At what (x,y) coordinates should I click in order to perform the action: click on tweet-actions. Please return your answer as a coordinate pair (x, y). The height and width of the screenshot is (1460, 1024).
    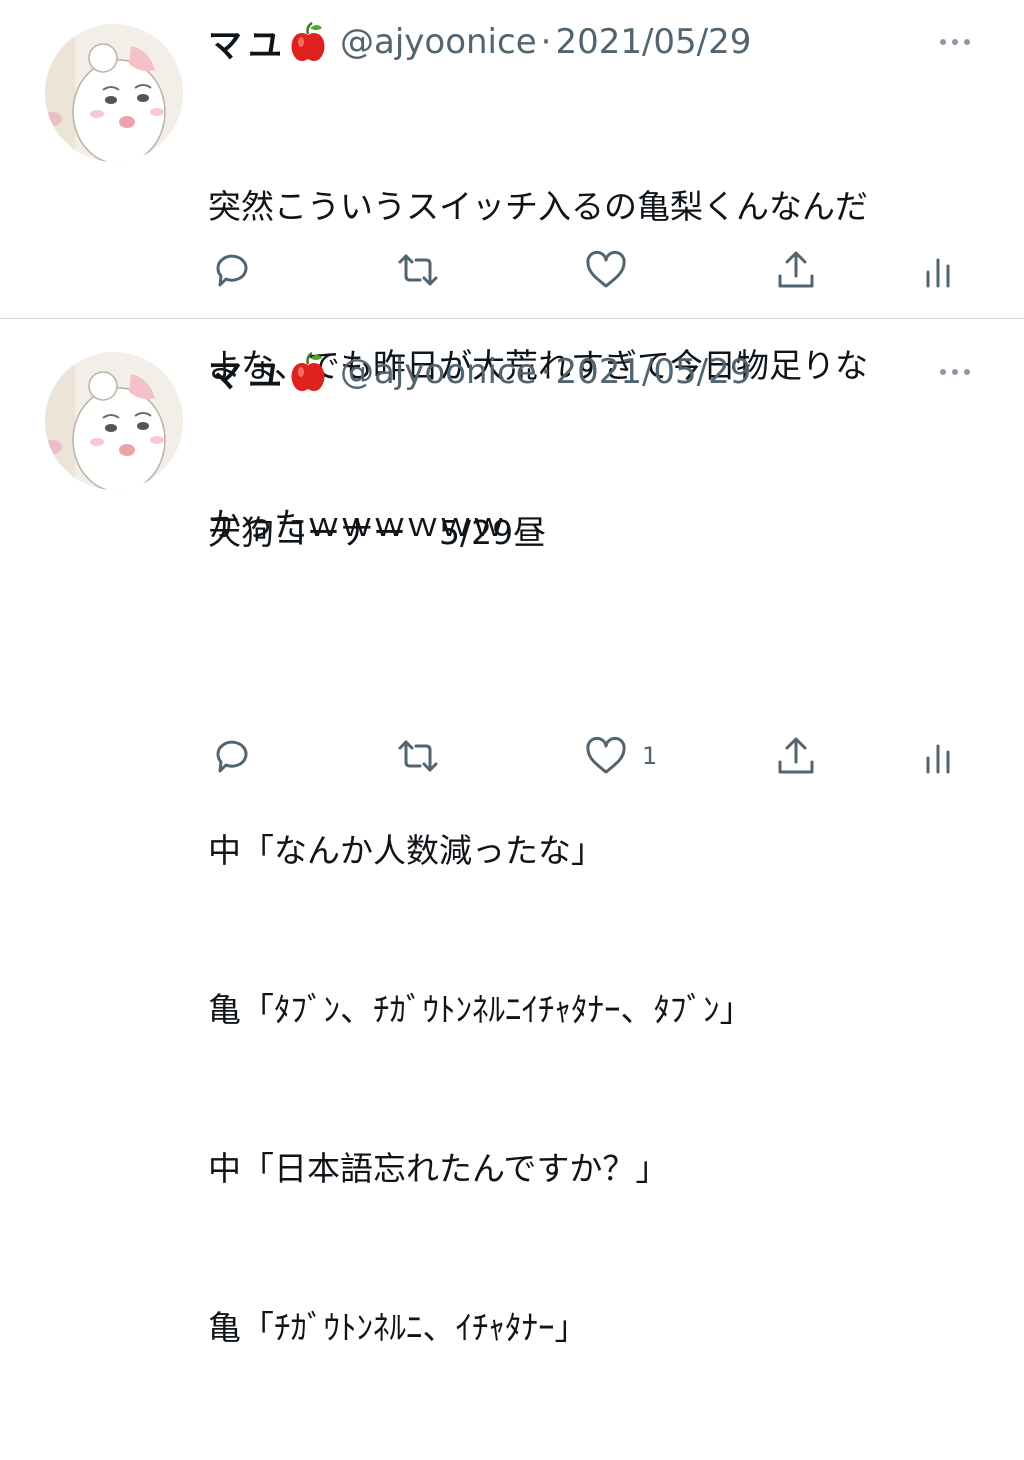
    Looking at the image, I should click on (512, 270).